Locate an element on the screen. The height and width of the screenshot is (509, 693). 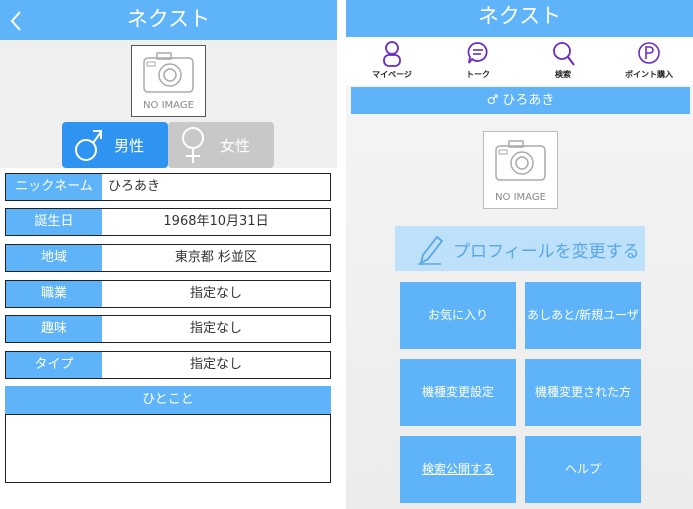
footprints-new-users-tile: あしあと/新規ユーザー is located at coordinates (583, 335).